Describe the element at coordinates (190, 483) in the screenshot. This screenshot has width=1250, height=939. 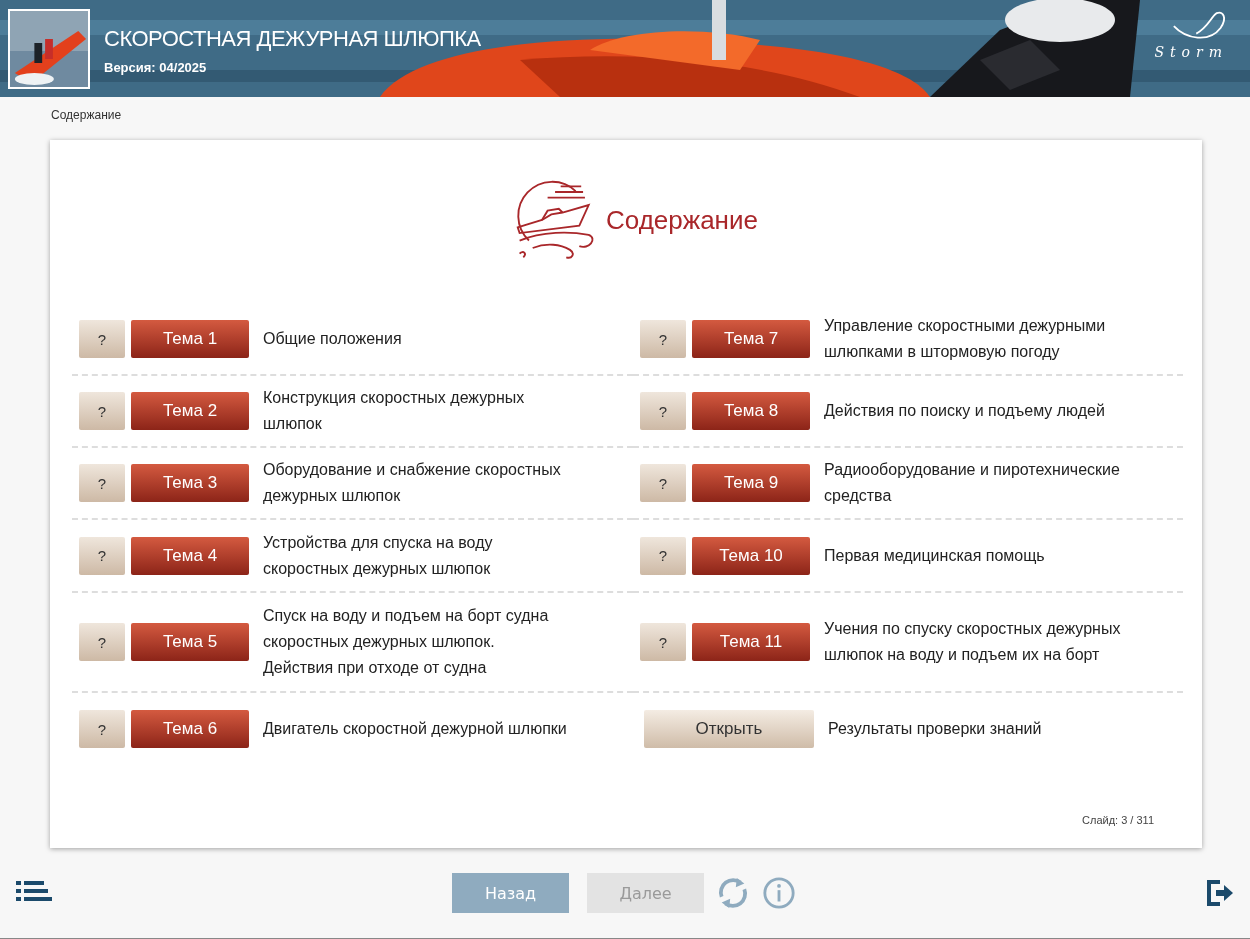
I see `topic-button: Тема 3` at that location.